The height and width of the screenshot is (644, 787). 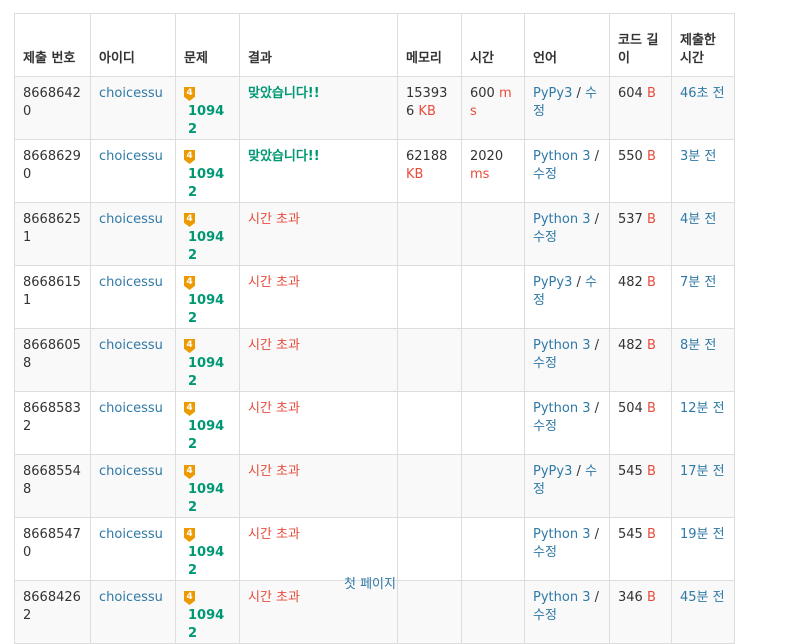 What do you see at coordinates (698, 156) in the screenshot?
I see `submitted-at-link: 3분 전` at bounding box center [698, 156].